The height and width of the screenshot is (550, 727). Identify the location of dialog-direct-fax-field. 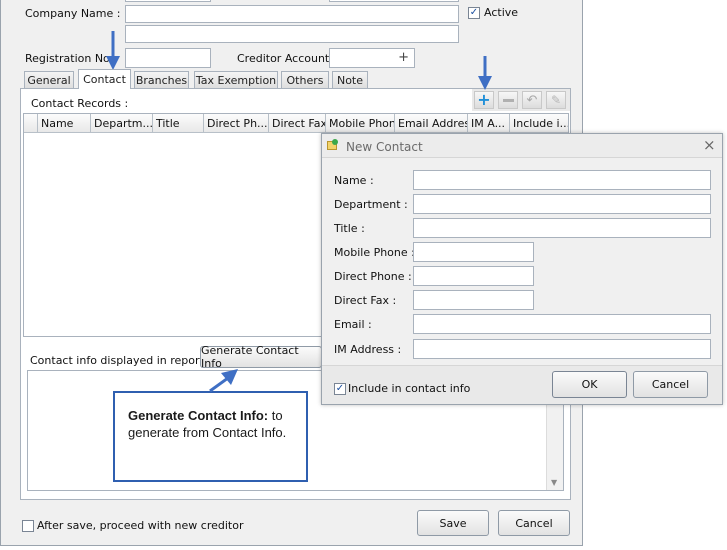
(473, 300).